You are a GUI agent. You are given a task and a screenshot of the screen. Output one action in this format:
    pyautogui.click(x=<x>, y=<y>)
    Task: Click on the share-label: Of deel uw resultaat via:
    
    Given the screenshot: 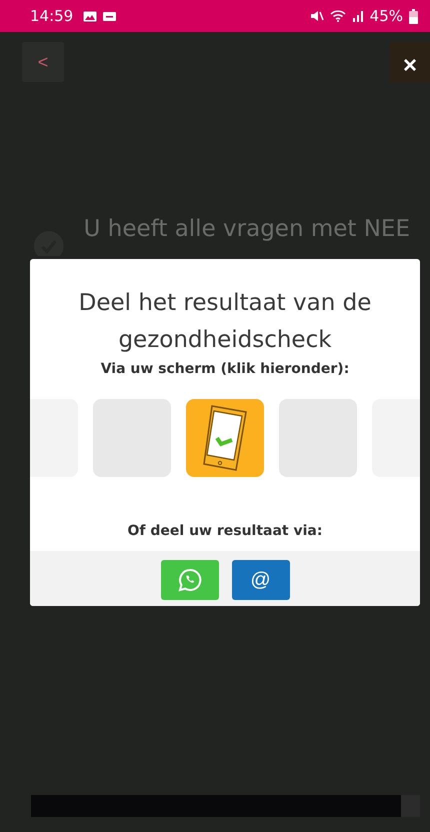 What is the action you would take?
    pyautogui.click(x=225, y=531)
    